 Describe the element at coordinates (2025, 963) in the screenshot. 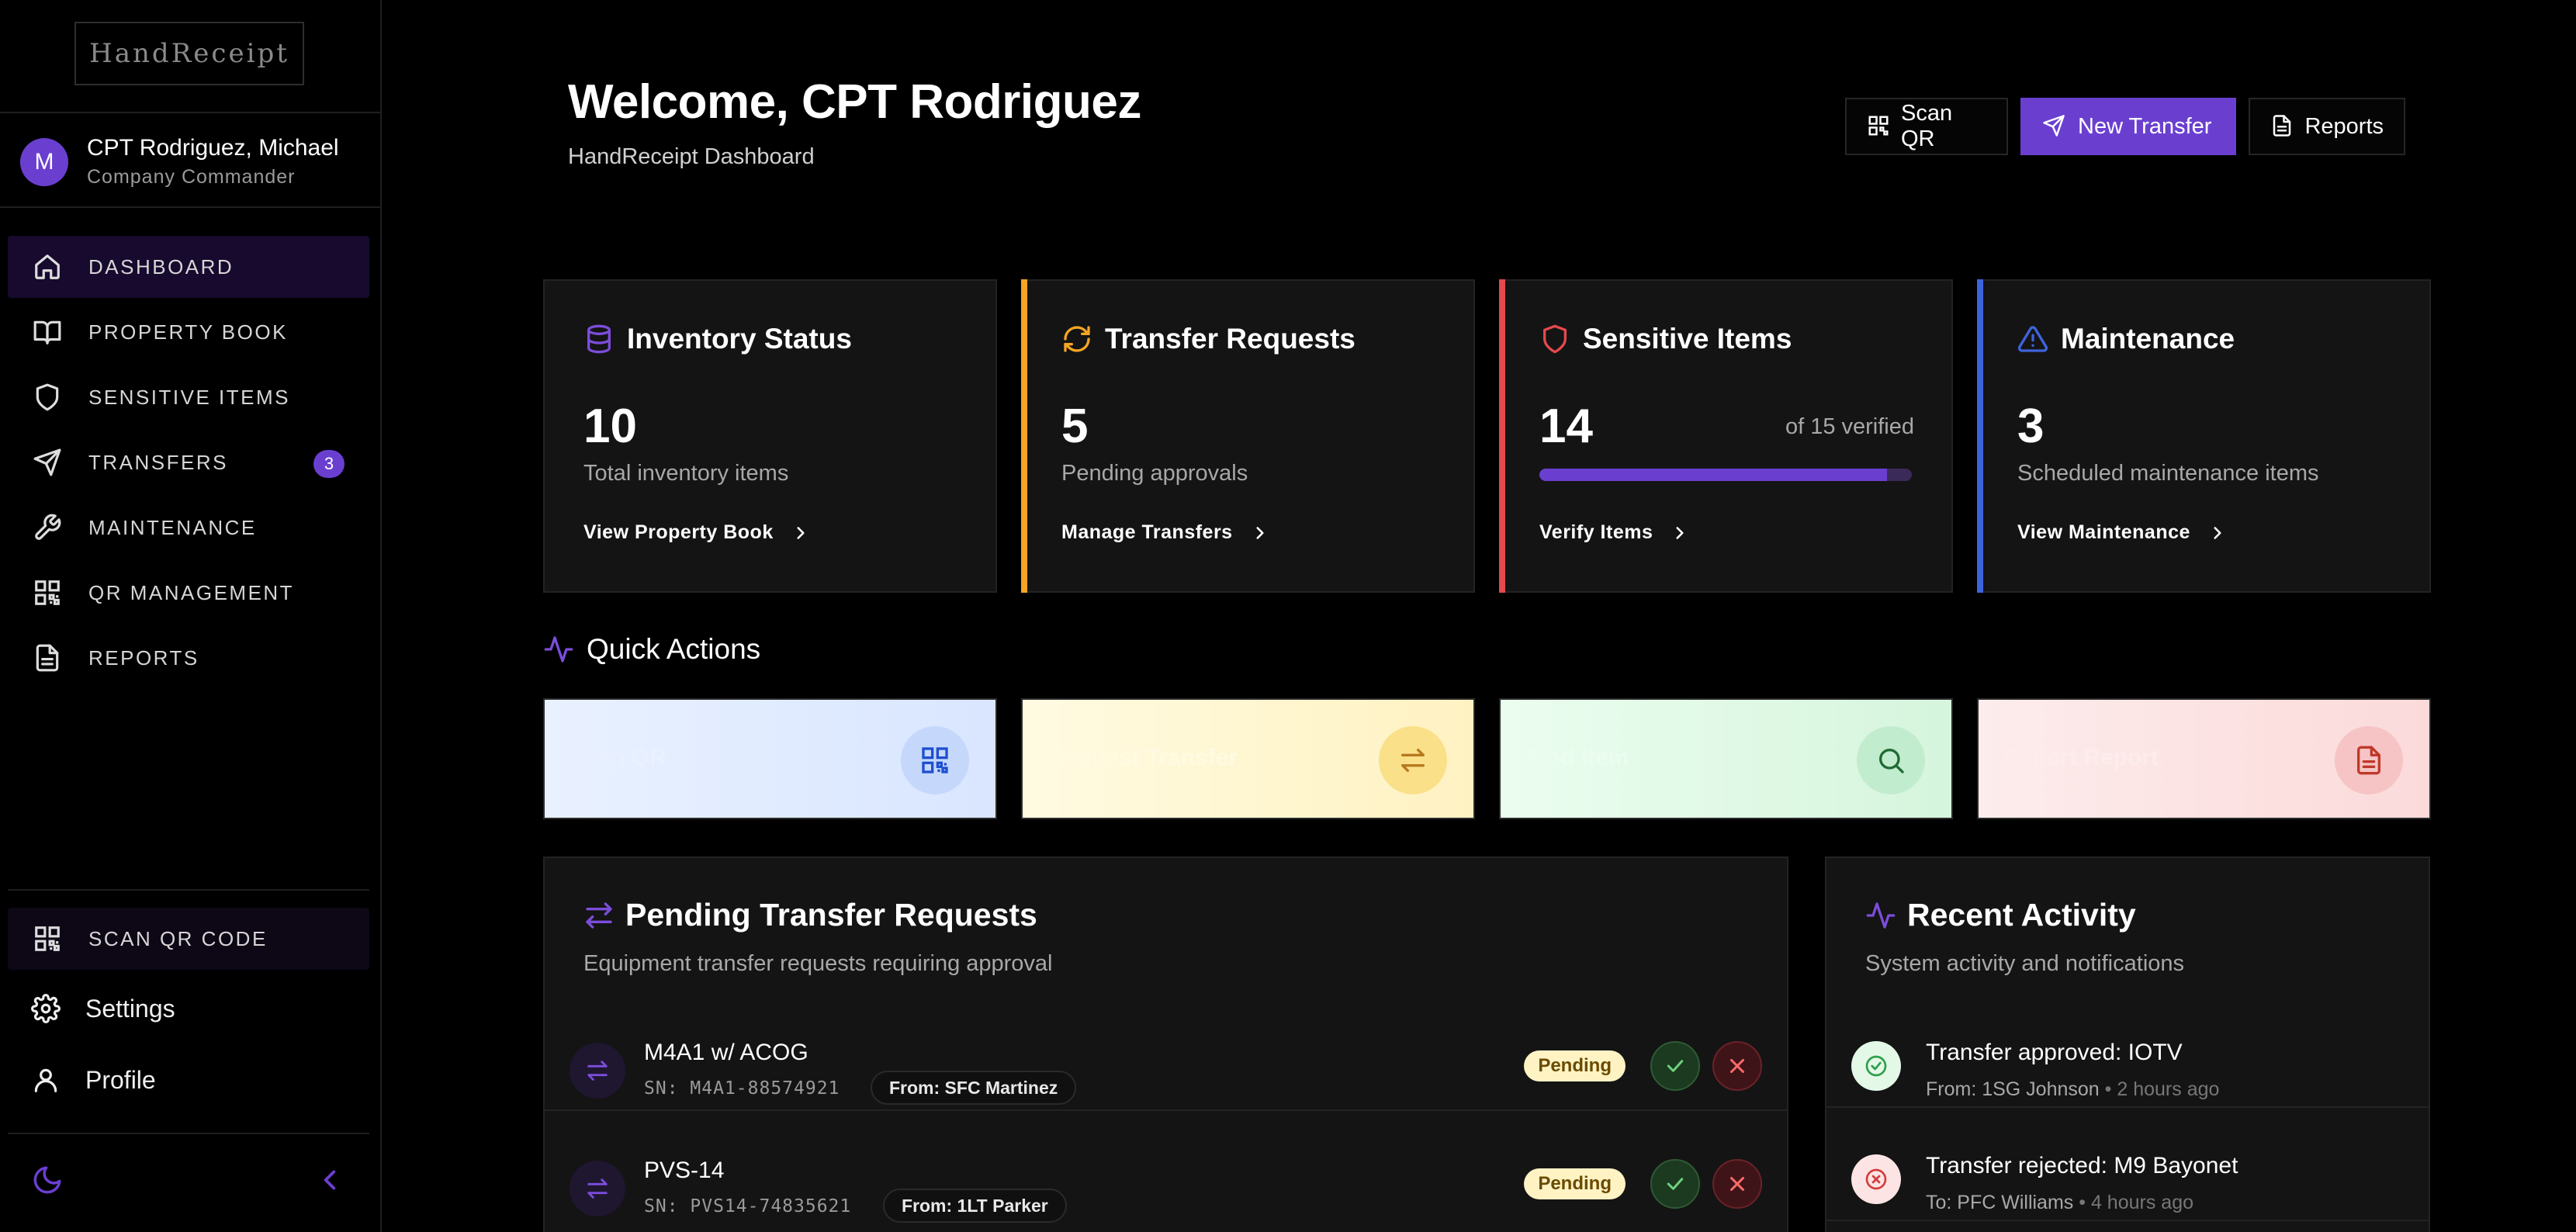

I see `panel-subtitle: System activity and notifications` at that location.